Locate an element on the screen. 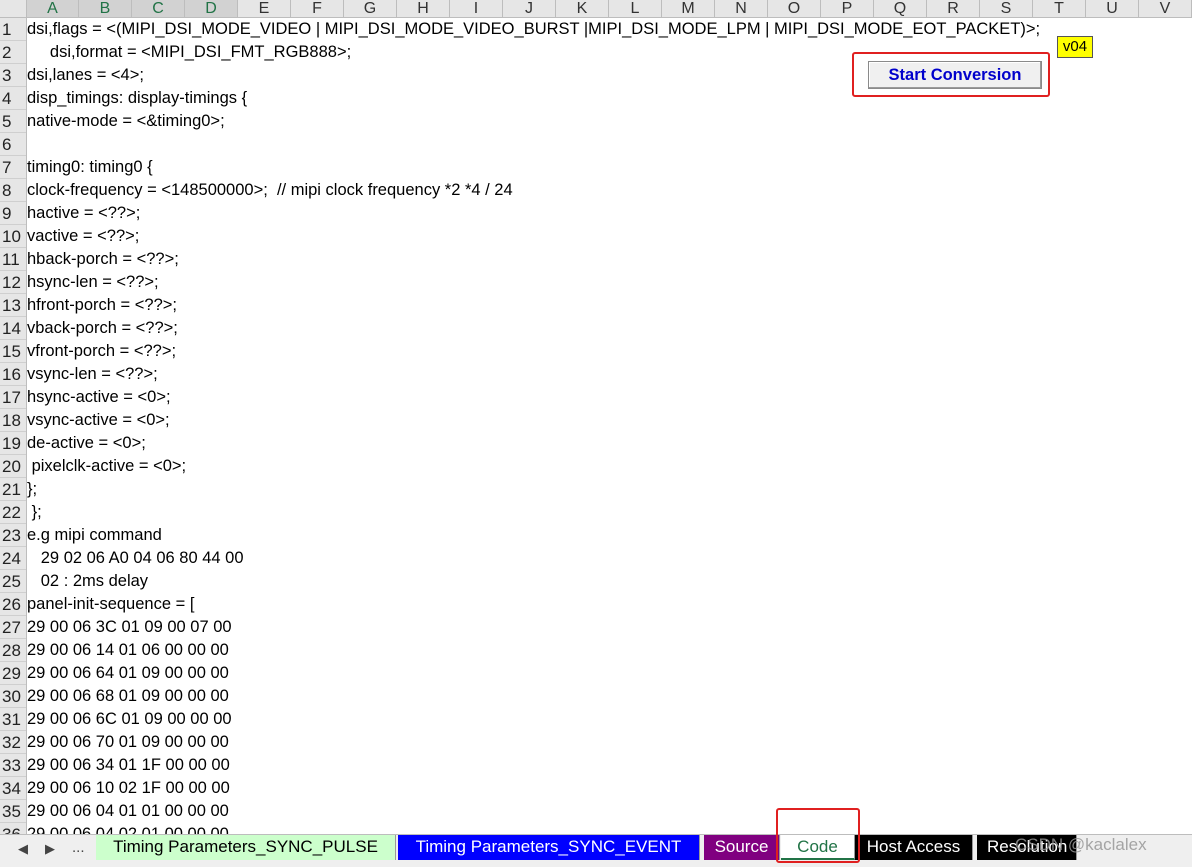 The image size is (1192, 867). column-header-c: C is located at coordinates (158, 8).